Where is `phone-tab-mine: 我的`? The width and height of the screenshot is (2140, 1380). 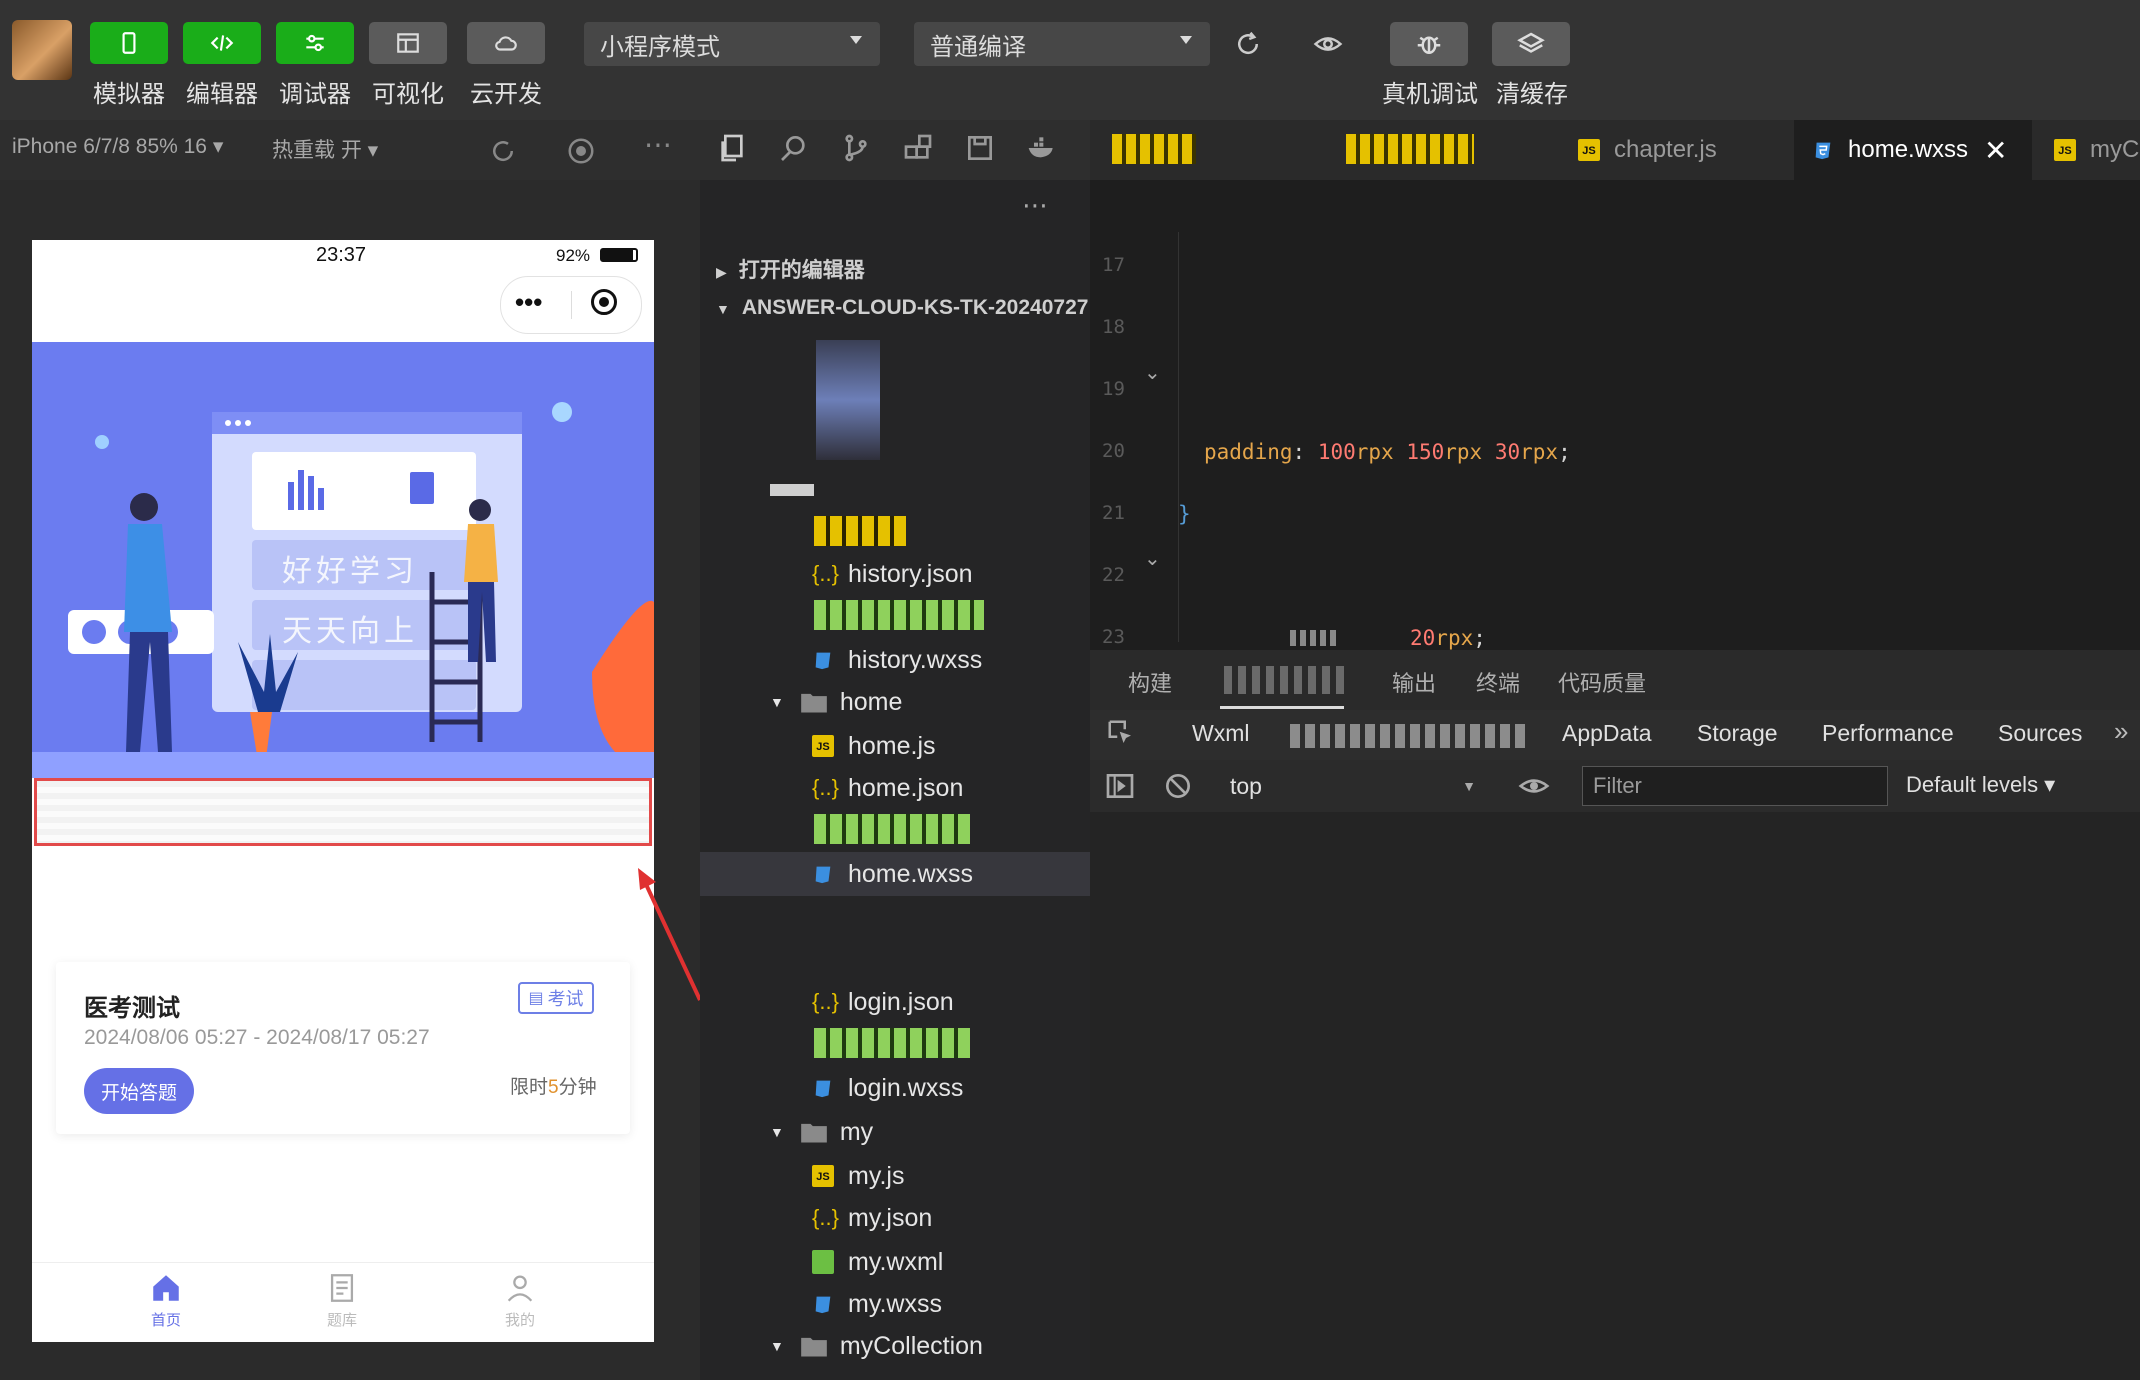 phone-tab-mine: 我的 is located at coordinates (520, 1300).